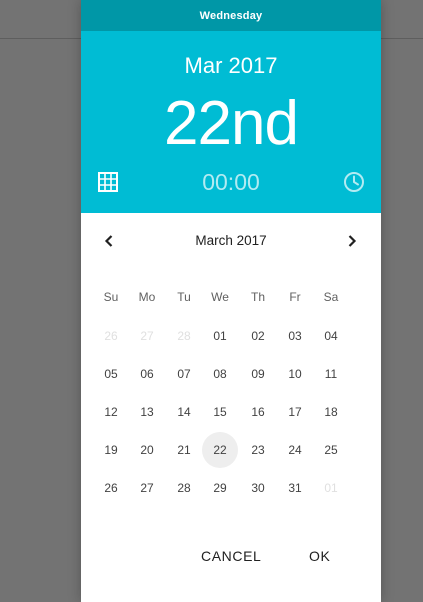 The height and width of the screenshot is (602, 423). Describe the element at coordinates (111, 297) in the screenshot. I see `weekday-label: Su` at that location.